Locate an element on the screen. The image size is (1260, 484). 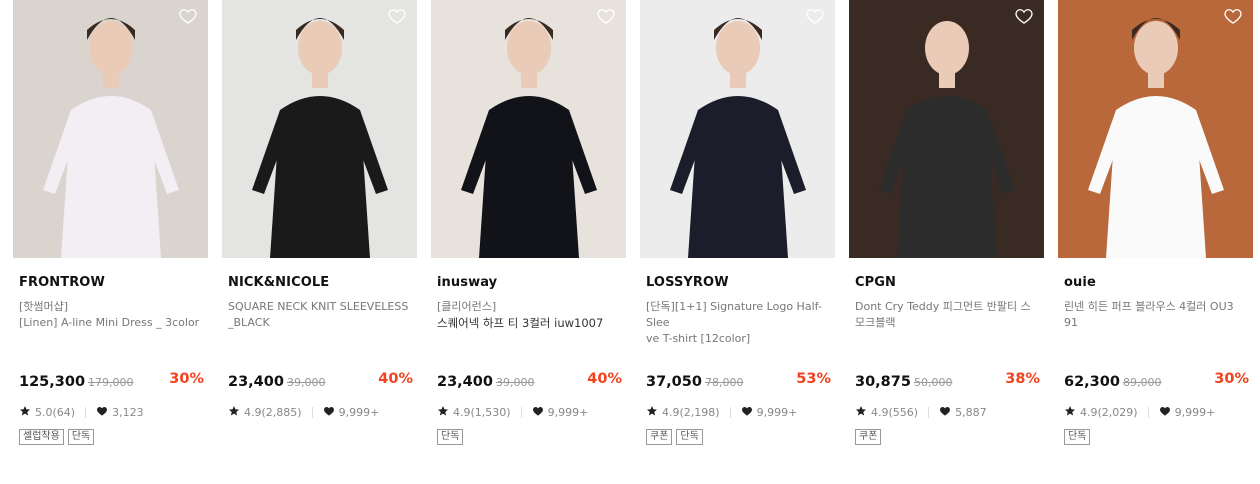
product-desc-line2: [Linen] A-line Mini Dress _ 3color is located at coordinates (109, 322).